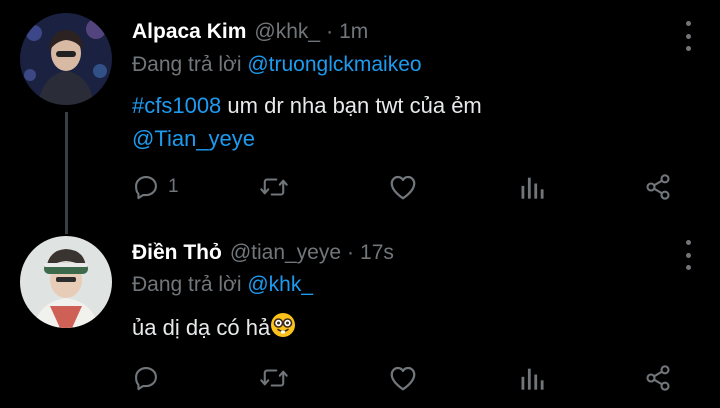 The height and width of the screenshot is (408, 720). Describe the element at coordinates (285, 253) in the screenshot. I see `user-handle: @tian_yeye` at that location.